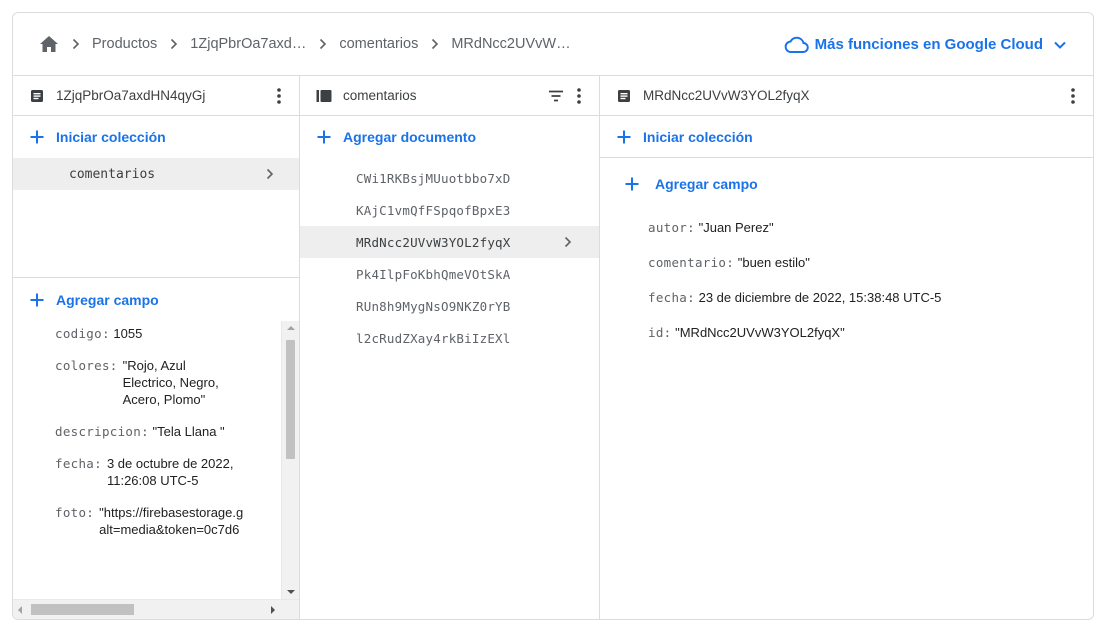  Describe the element at coordinates (691, 262) in the screenshot. I see `field-key: comentario:` at that location.